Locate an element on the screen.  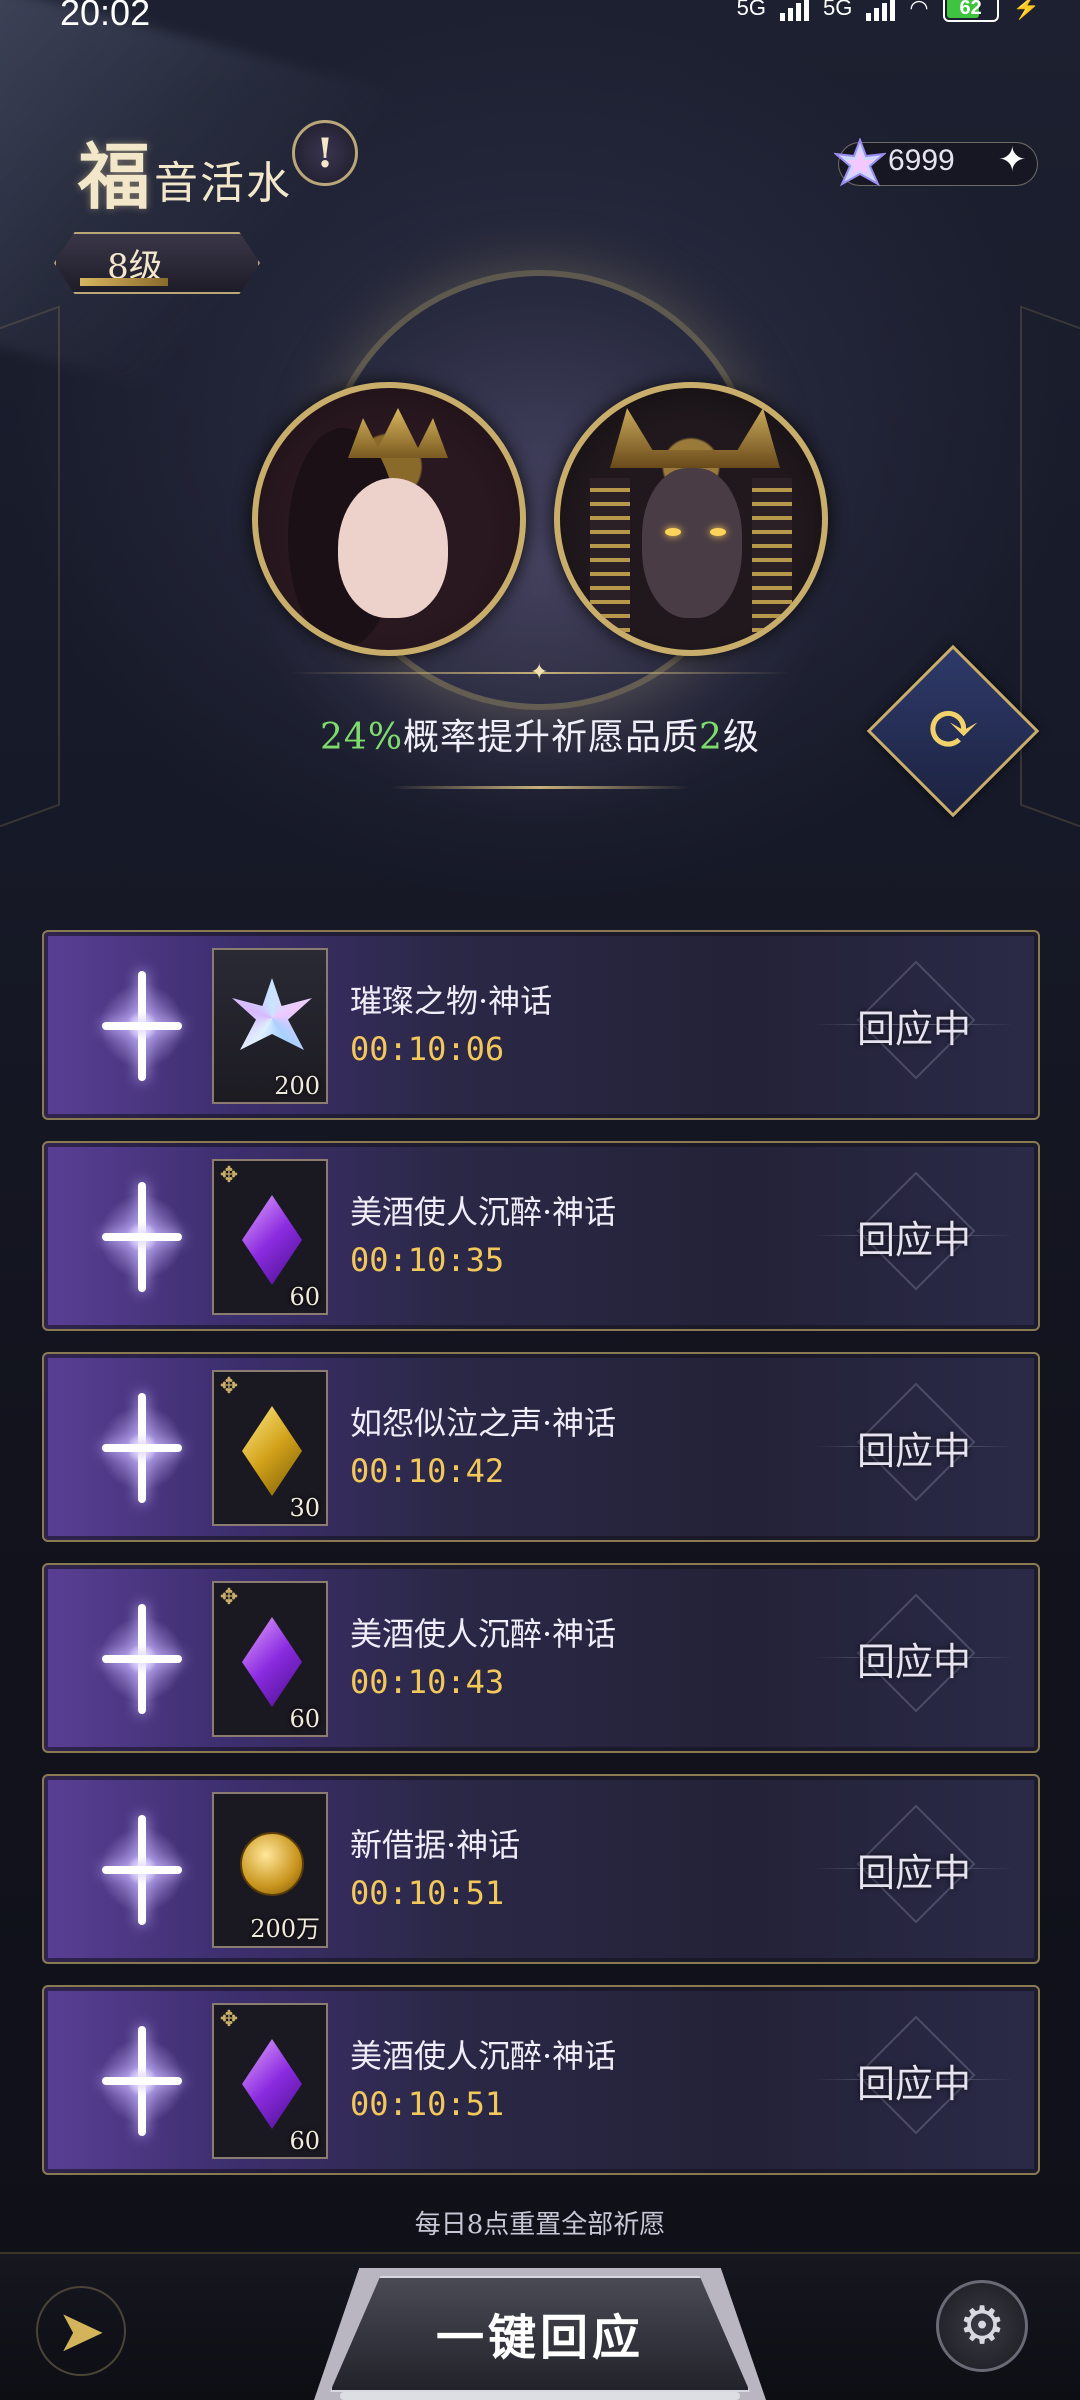
settings-button: ⚙ is located at coordinates (982, 2326).